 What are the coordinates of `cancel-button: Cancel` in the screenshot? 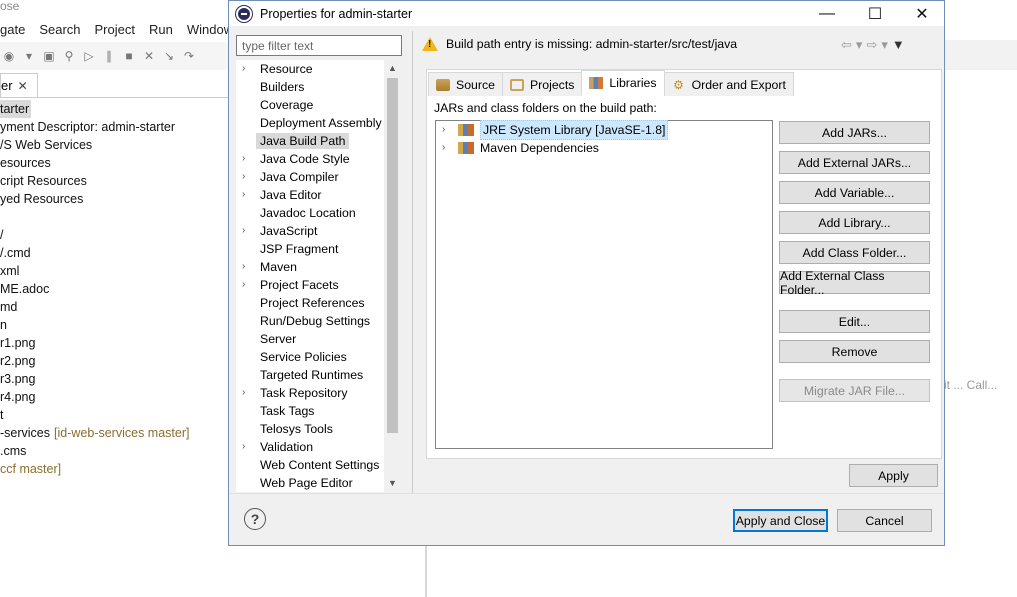 It's located at (884, 520).